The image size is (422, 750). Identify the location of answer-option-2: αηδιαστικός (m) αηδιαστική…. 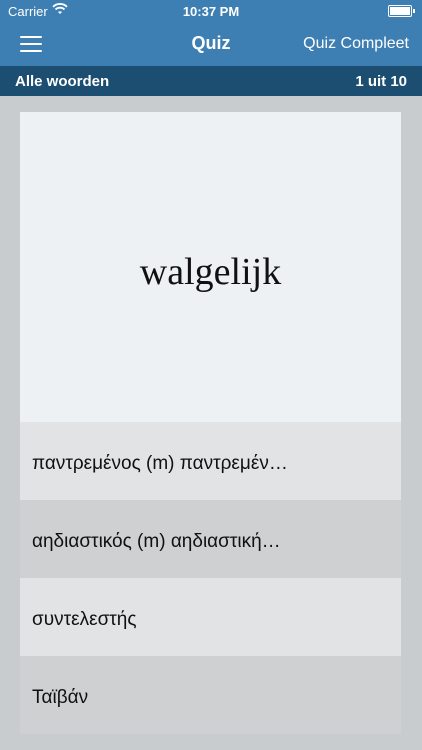
(210, 539).